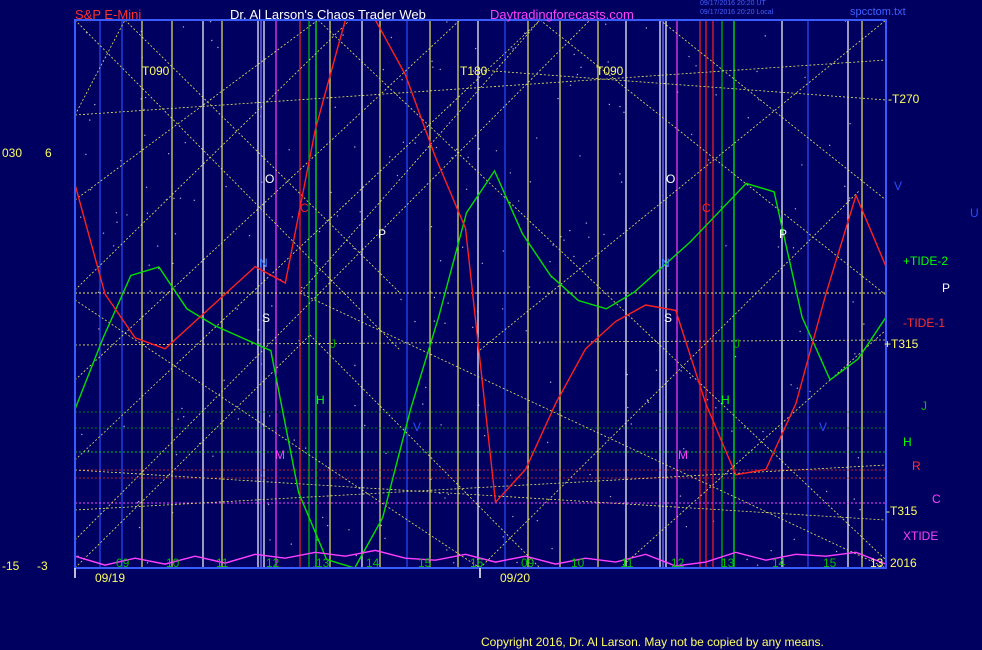 Image resolution: width=982 pixels, height=650 pixels. Describe the element at coordinates (578, 563) in the screenshot. I see `x-tick-label: 10` at that location.